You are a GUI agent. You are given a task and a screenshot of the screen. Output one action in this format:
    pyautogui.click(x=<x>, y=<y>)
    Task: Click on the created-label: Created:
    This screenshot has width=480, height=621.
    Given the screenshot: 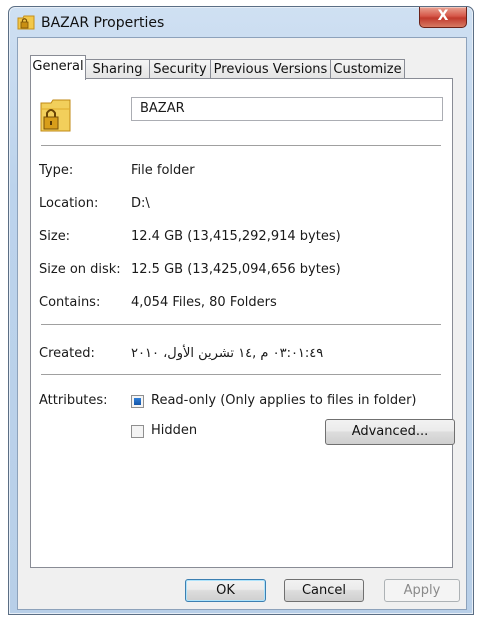 What is the action you would take?
    pyautogui.click(x=67, y=353)
    